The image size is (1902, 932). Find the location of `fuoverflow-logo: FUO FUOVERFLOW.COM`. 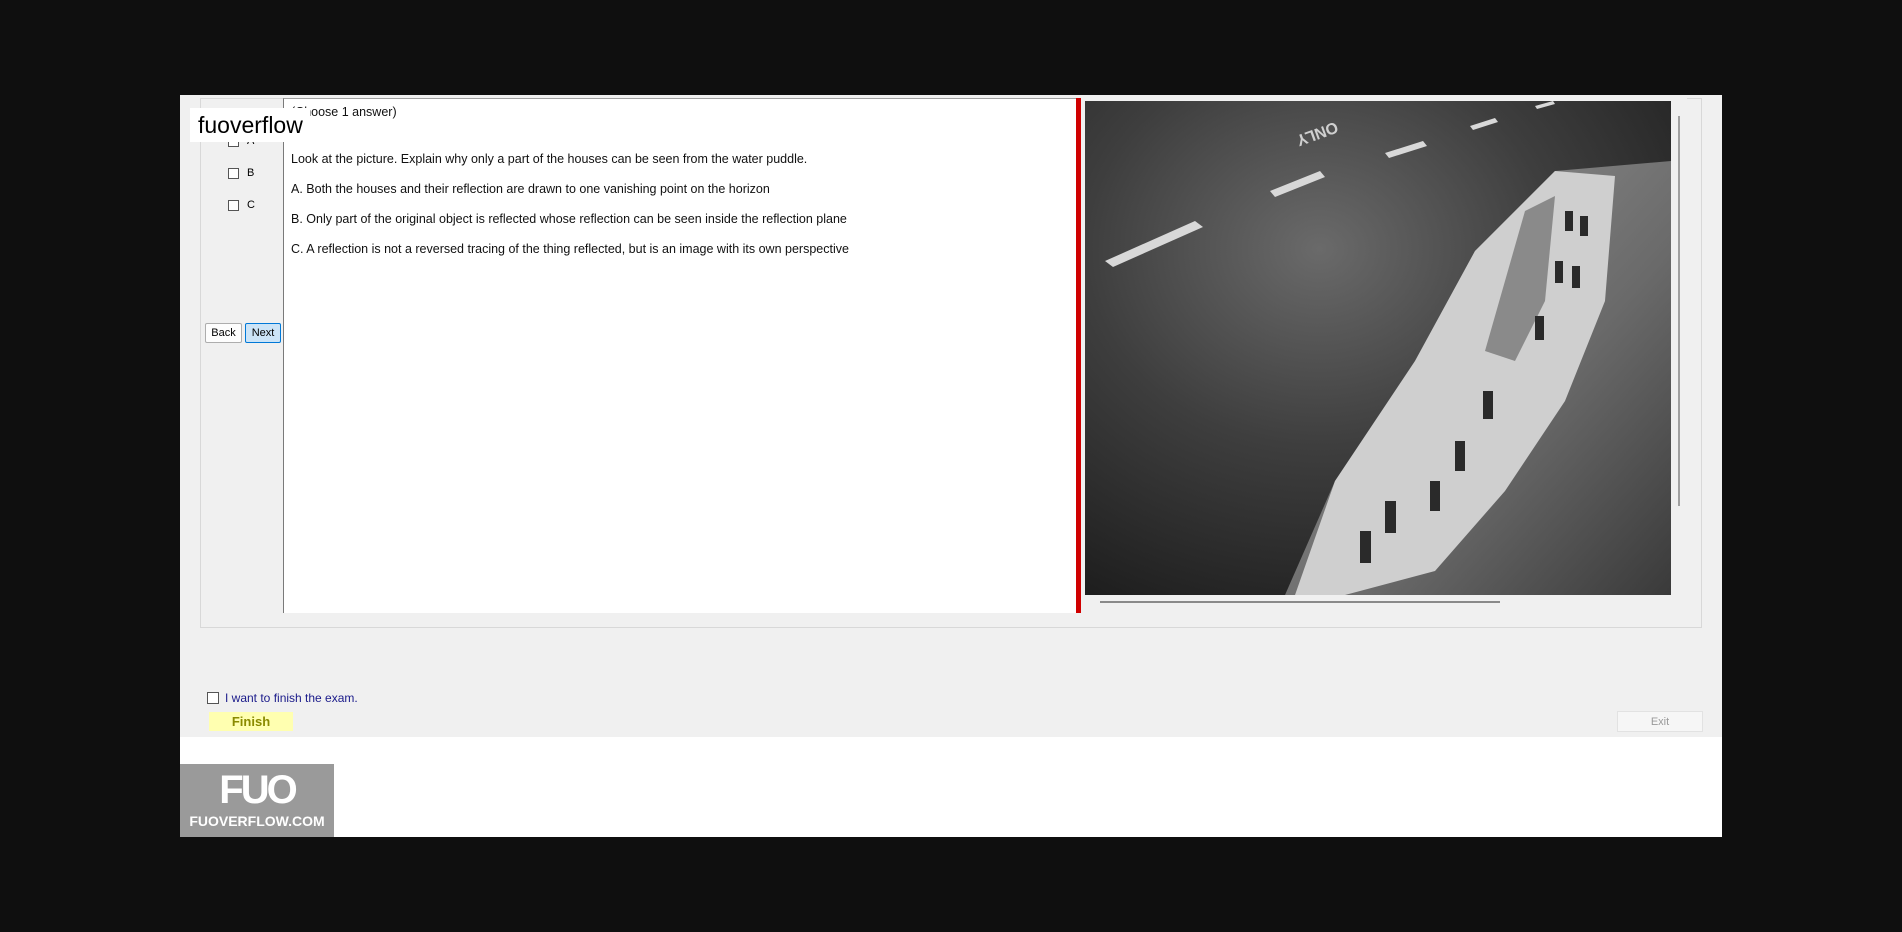

fuoverflow-logo: FUO FUOVERFLOW.COM is located at coordinates (257, 800).